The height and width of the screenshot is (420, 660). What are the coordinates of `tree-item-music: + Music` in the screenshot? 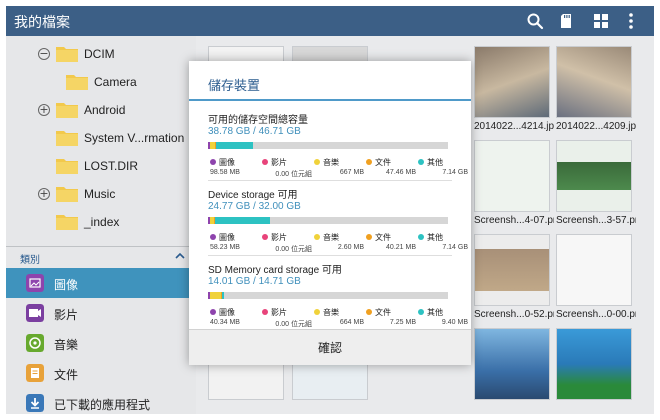 It's located at (101, 194).